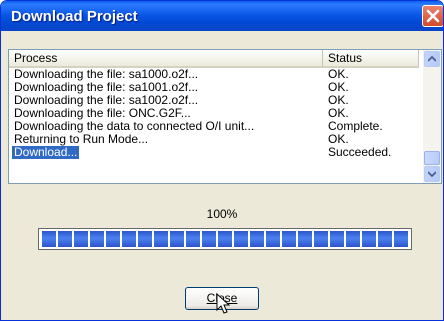 This screenshot has height=321, width=444. What do you see at coordinates (74, 16) in the screenshot?
I see `window-title: Download Project` at bounding box center [74, 16].